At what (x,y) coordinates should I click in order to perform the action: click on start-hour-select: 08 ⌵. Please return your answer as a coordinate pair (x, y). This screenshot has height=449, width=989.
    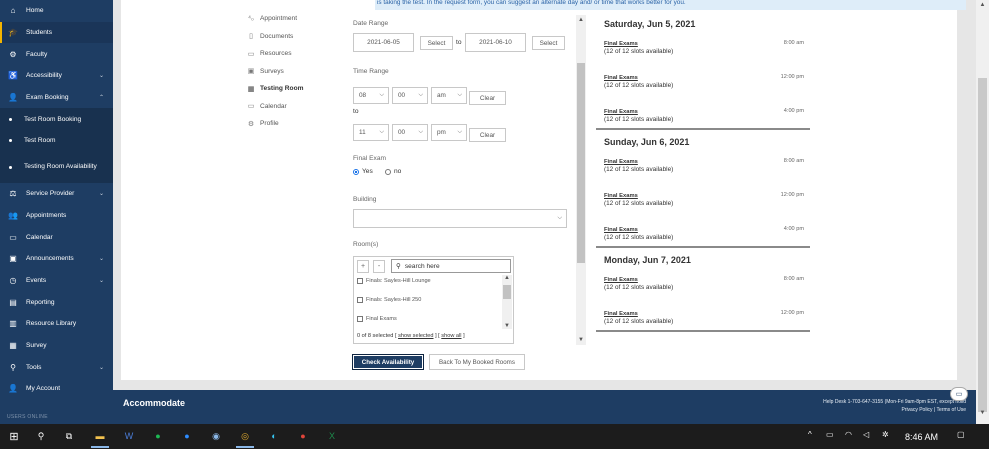
    Looking at the image, I should click on (371, 95).